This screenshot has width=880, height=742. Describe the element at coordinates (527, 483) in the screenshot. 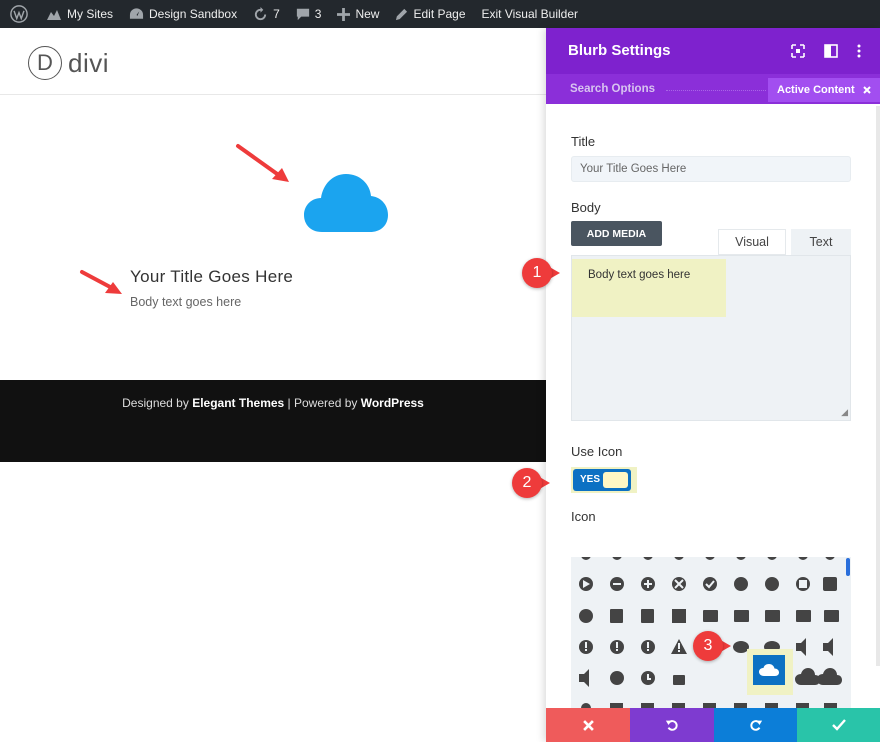

I see `annotation-marker-2: 2` at that location.